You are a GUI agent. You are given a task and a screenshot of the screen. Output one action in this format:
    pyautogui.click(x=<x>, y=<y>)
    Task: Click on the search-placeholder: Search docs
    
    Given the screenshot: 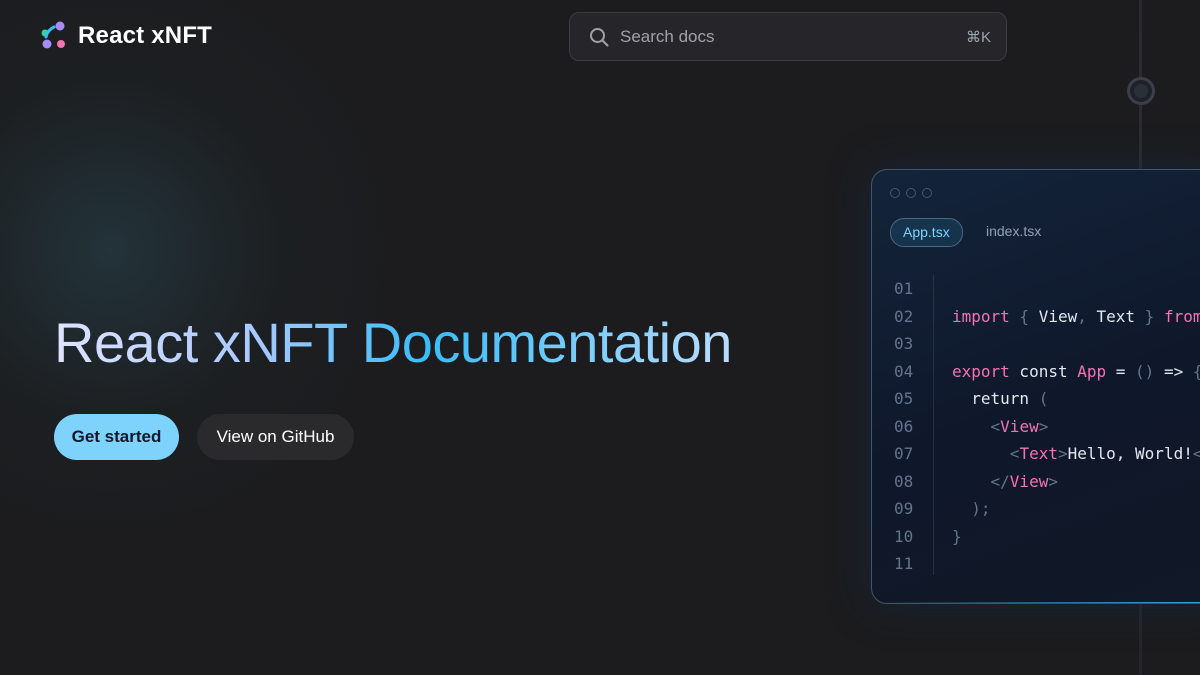 What is the action you would take?
    pyautogui.click(x=667, y=36)
    